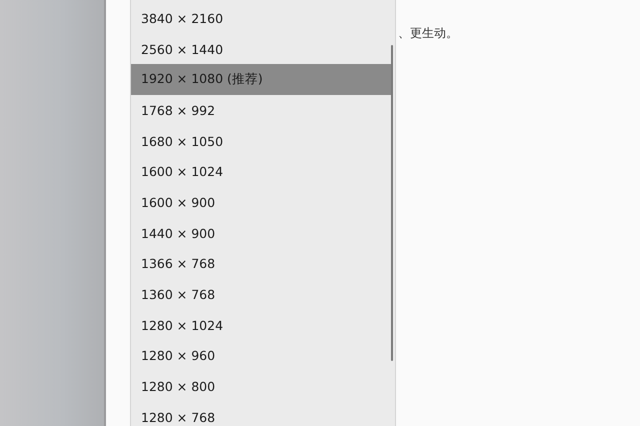 The height and width of the screenshot is (426, 640). I want to click on scrollbar, so click(392, 203).